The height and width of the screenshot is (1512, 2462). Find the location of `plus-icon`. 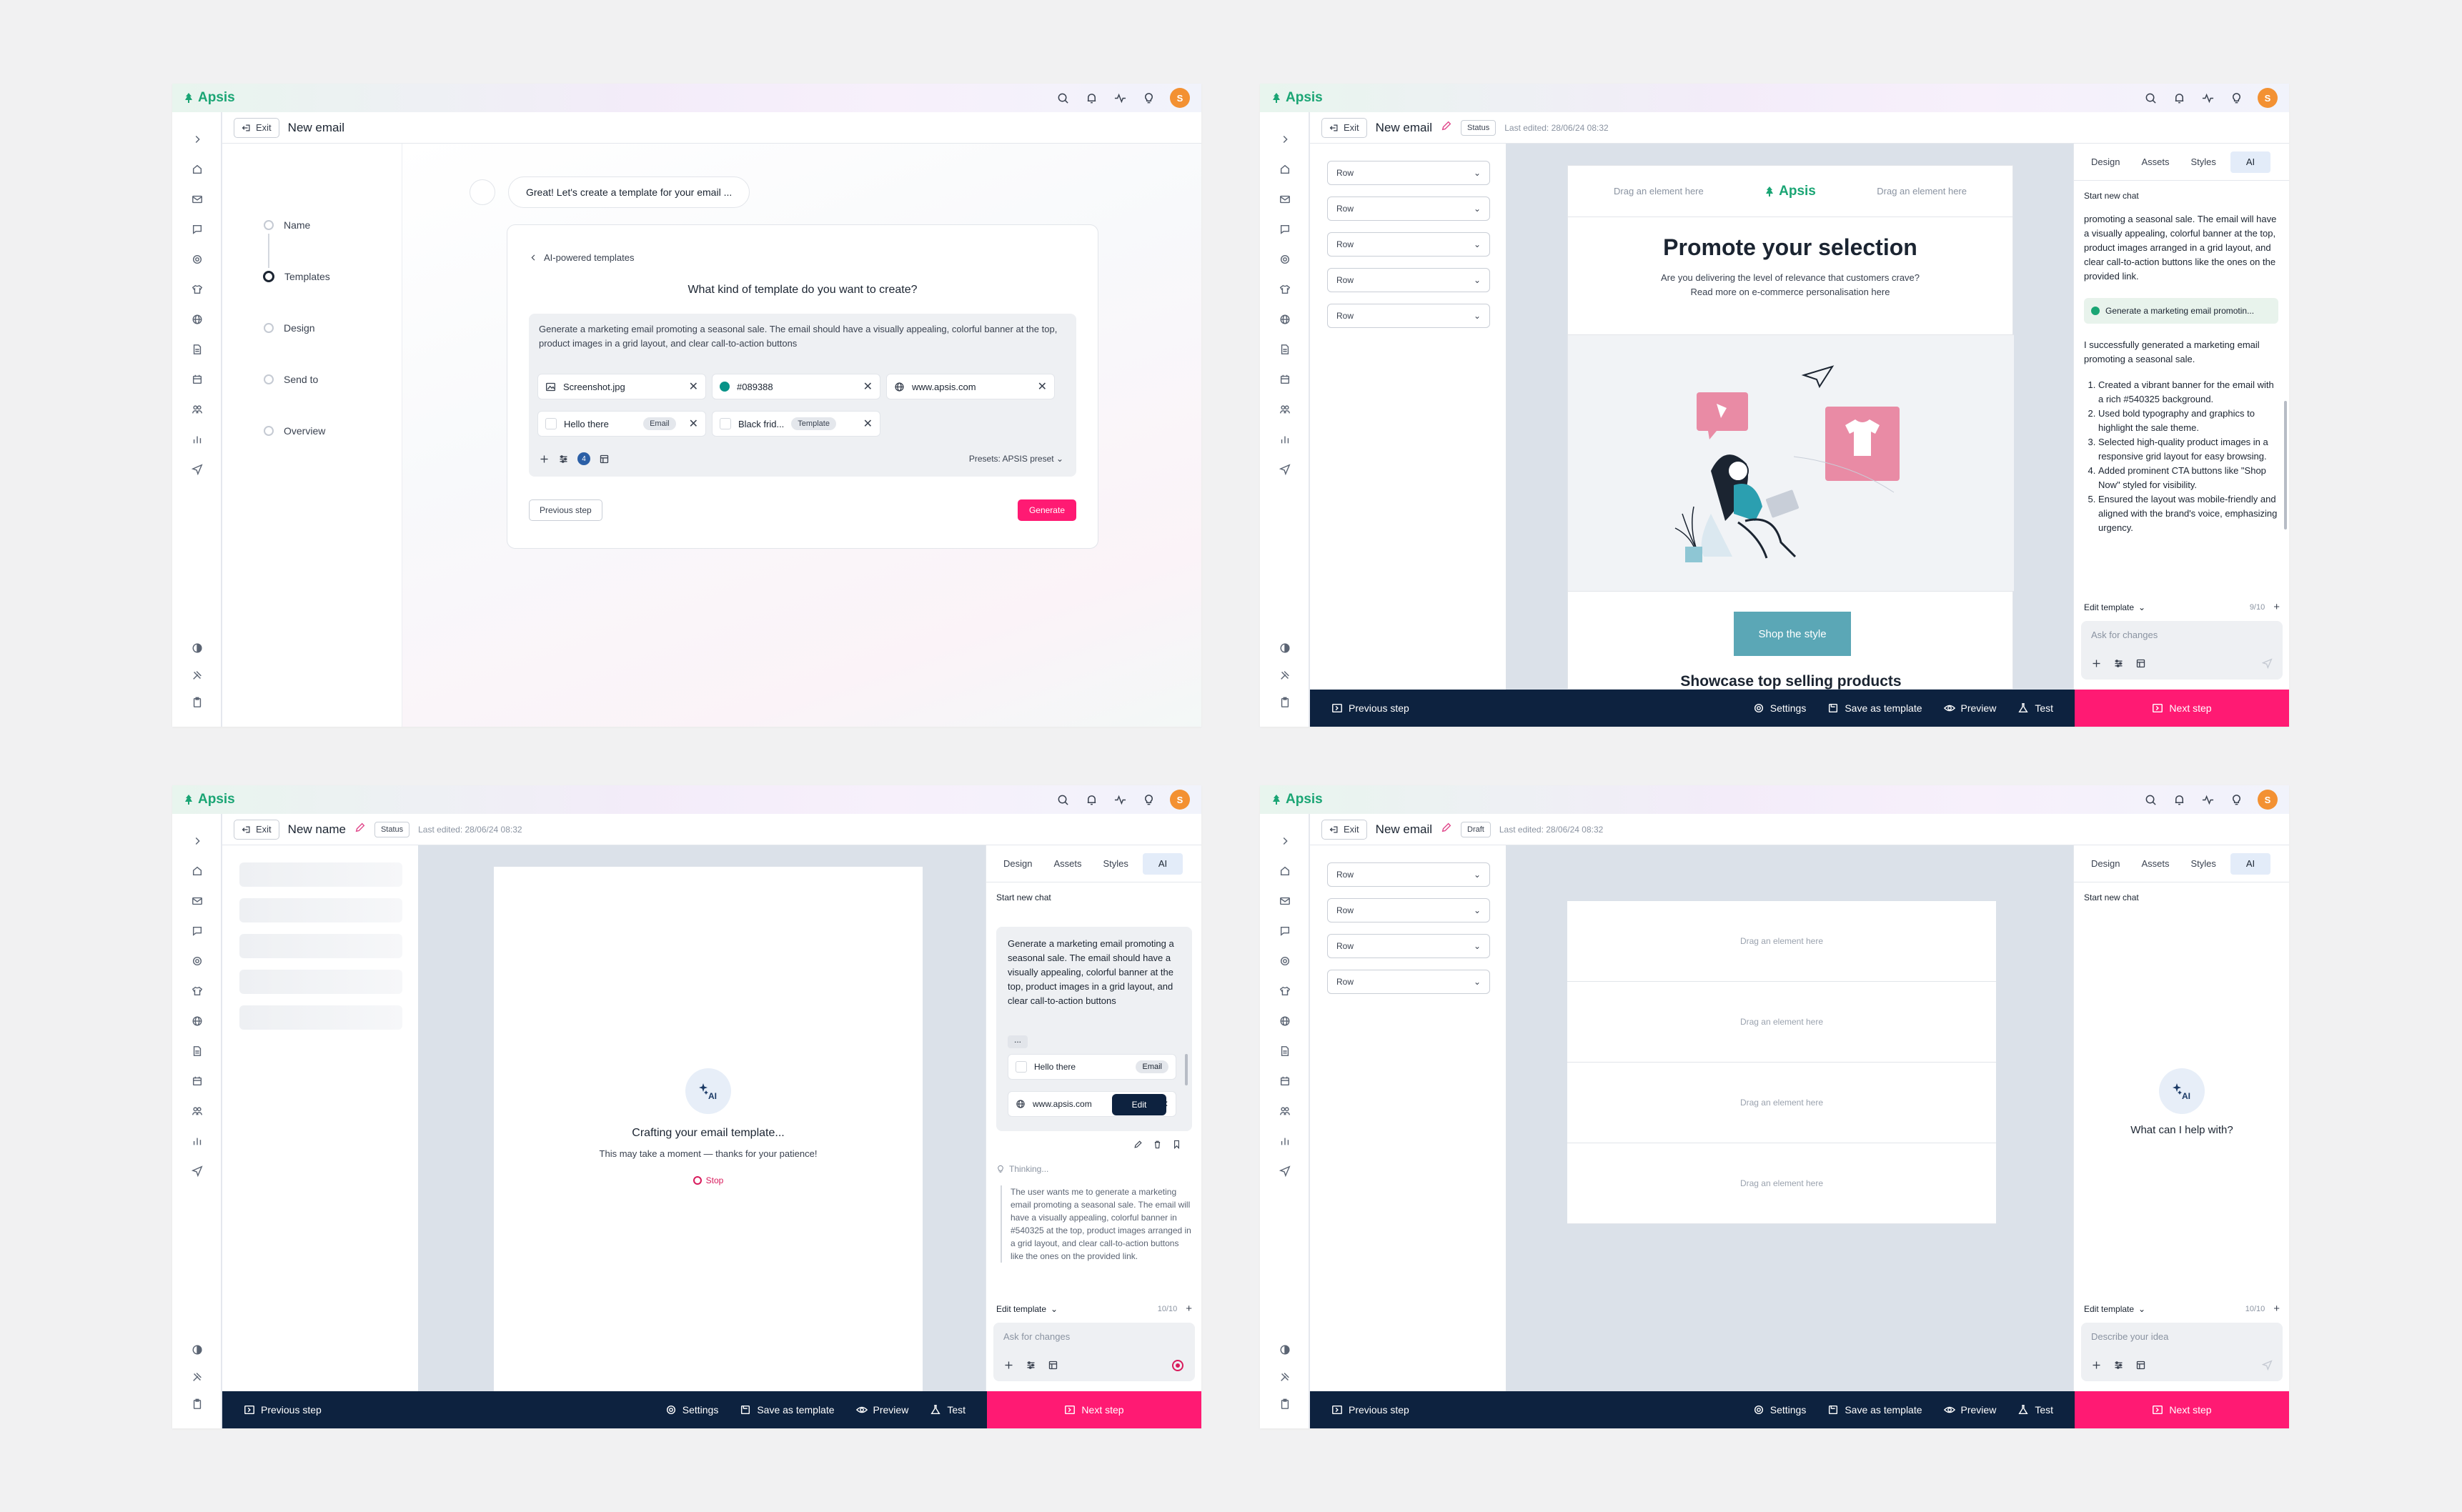

plus-icon is located at coordinates (544, 459).